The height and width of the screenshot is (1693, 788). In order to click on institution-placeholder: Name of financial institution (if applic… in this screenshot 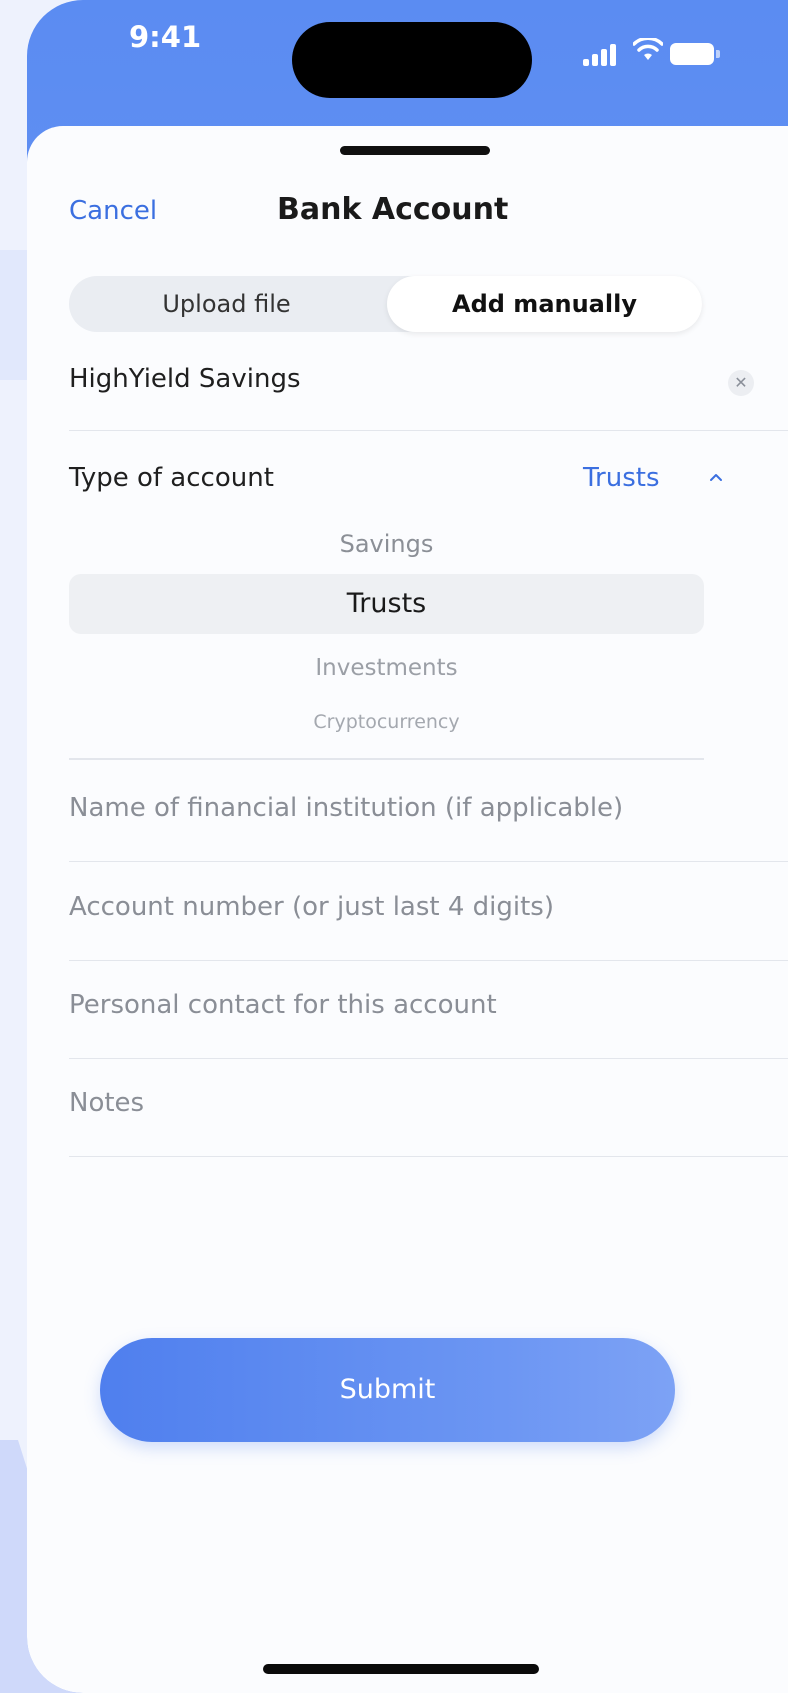, I will do `click(346, 808)`.